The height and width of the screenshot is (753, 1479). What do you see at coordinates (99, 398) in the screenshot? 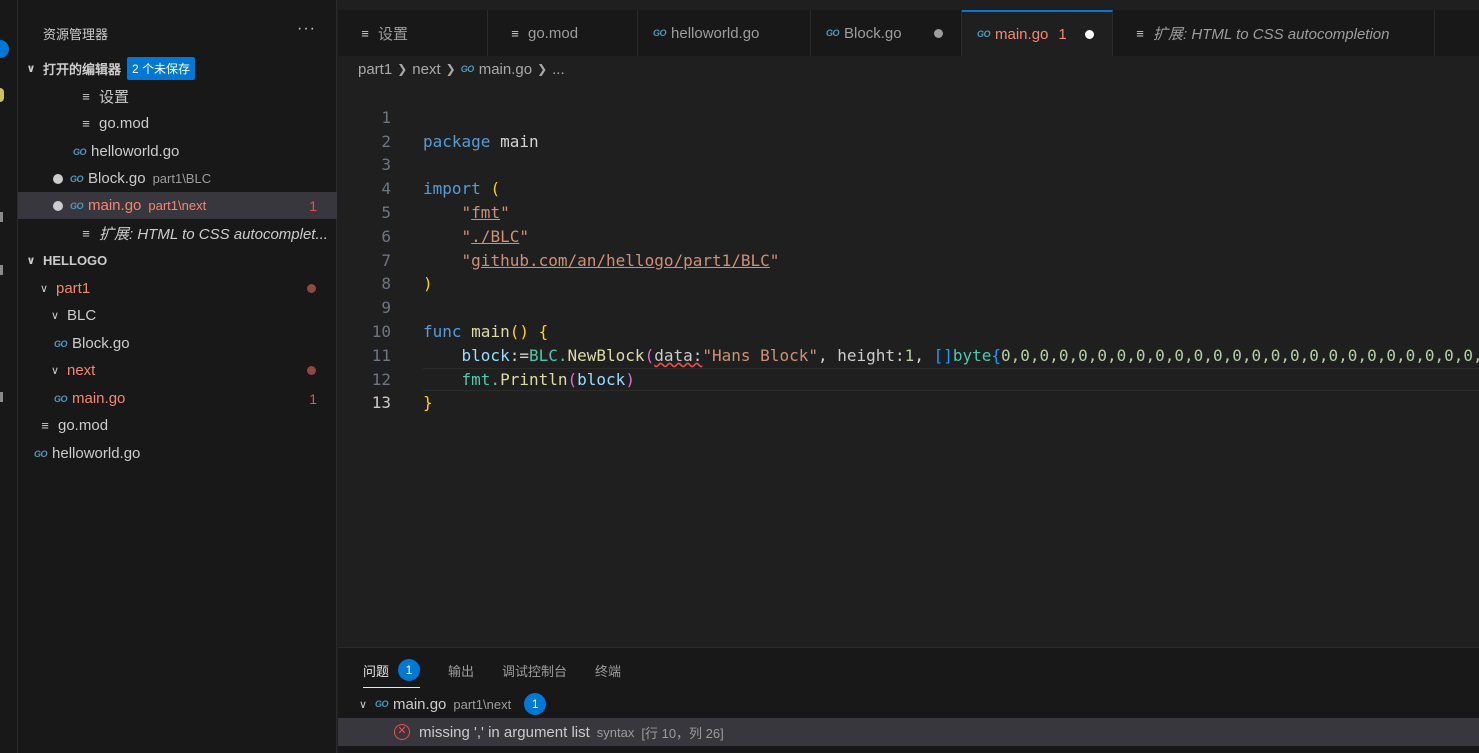
I see `tree-file-name: main.go` at bounding box center [99, 398].